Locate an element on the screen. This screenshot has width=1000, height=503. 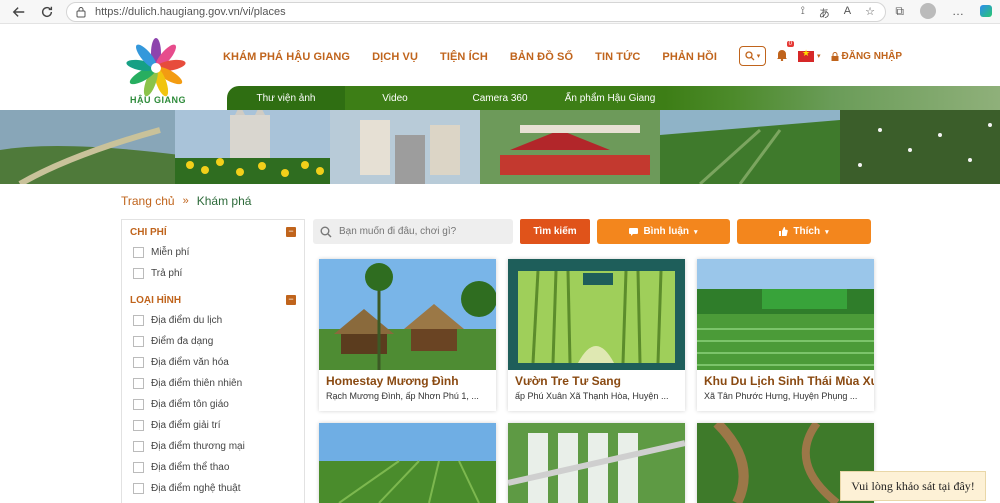
option-label: Miễn phí is located at coordinates (170, 252).